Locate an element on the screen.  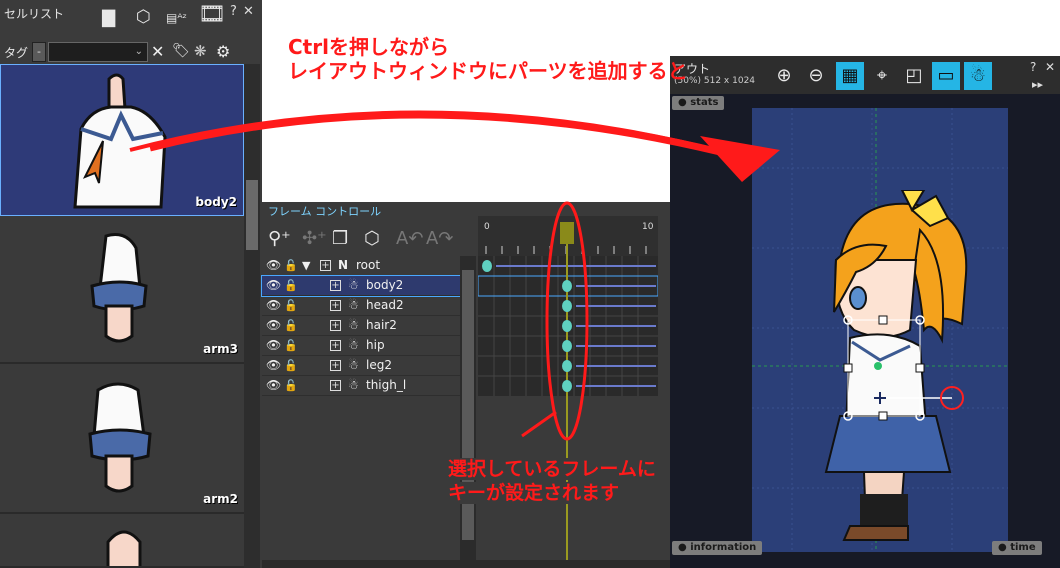
note-text-line2: キーが設定されます is located at coordinates (534, 493).